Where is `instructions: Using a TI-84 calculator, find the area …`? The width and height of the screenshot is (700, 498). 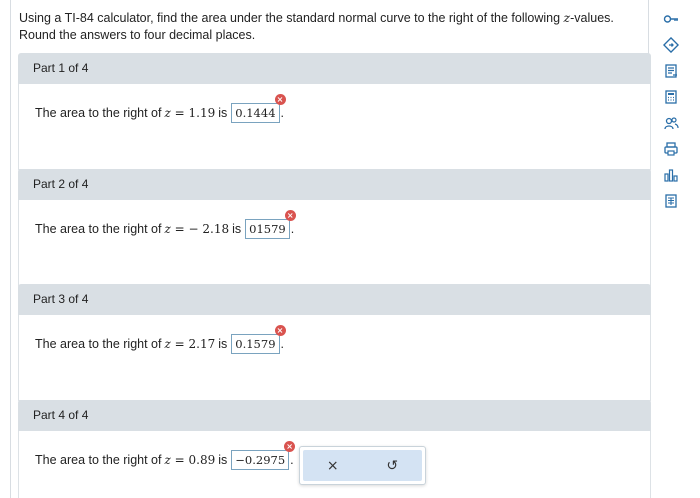
instructions: Using a TI-84 calculator, find the area … is located at coordinates (329, 26).